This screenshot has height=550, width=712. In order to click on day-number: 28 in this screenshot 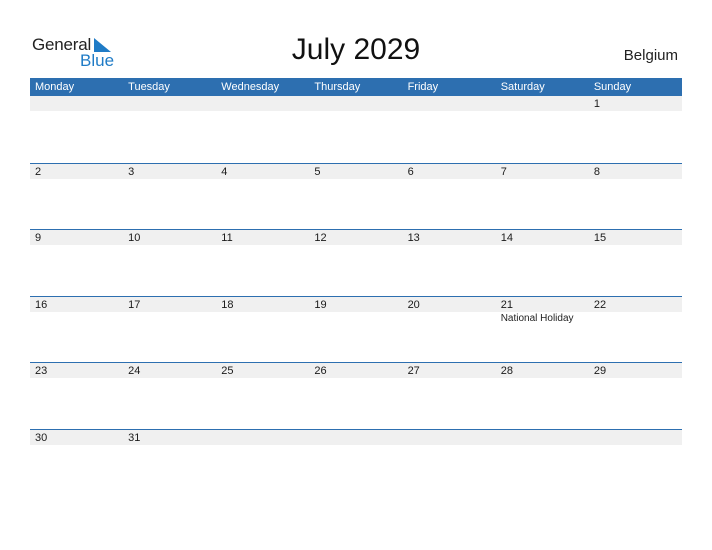, I will do `click(542, 370)`.